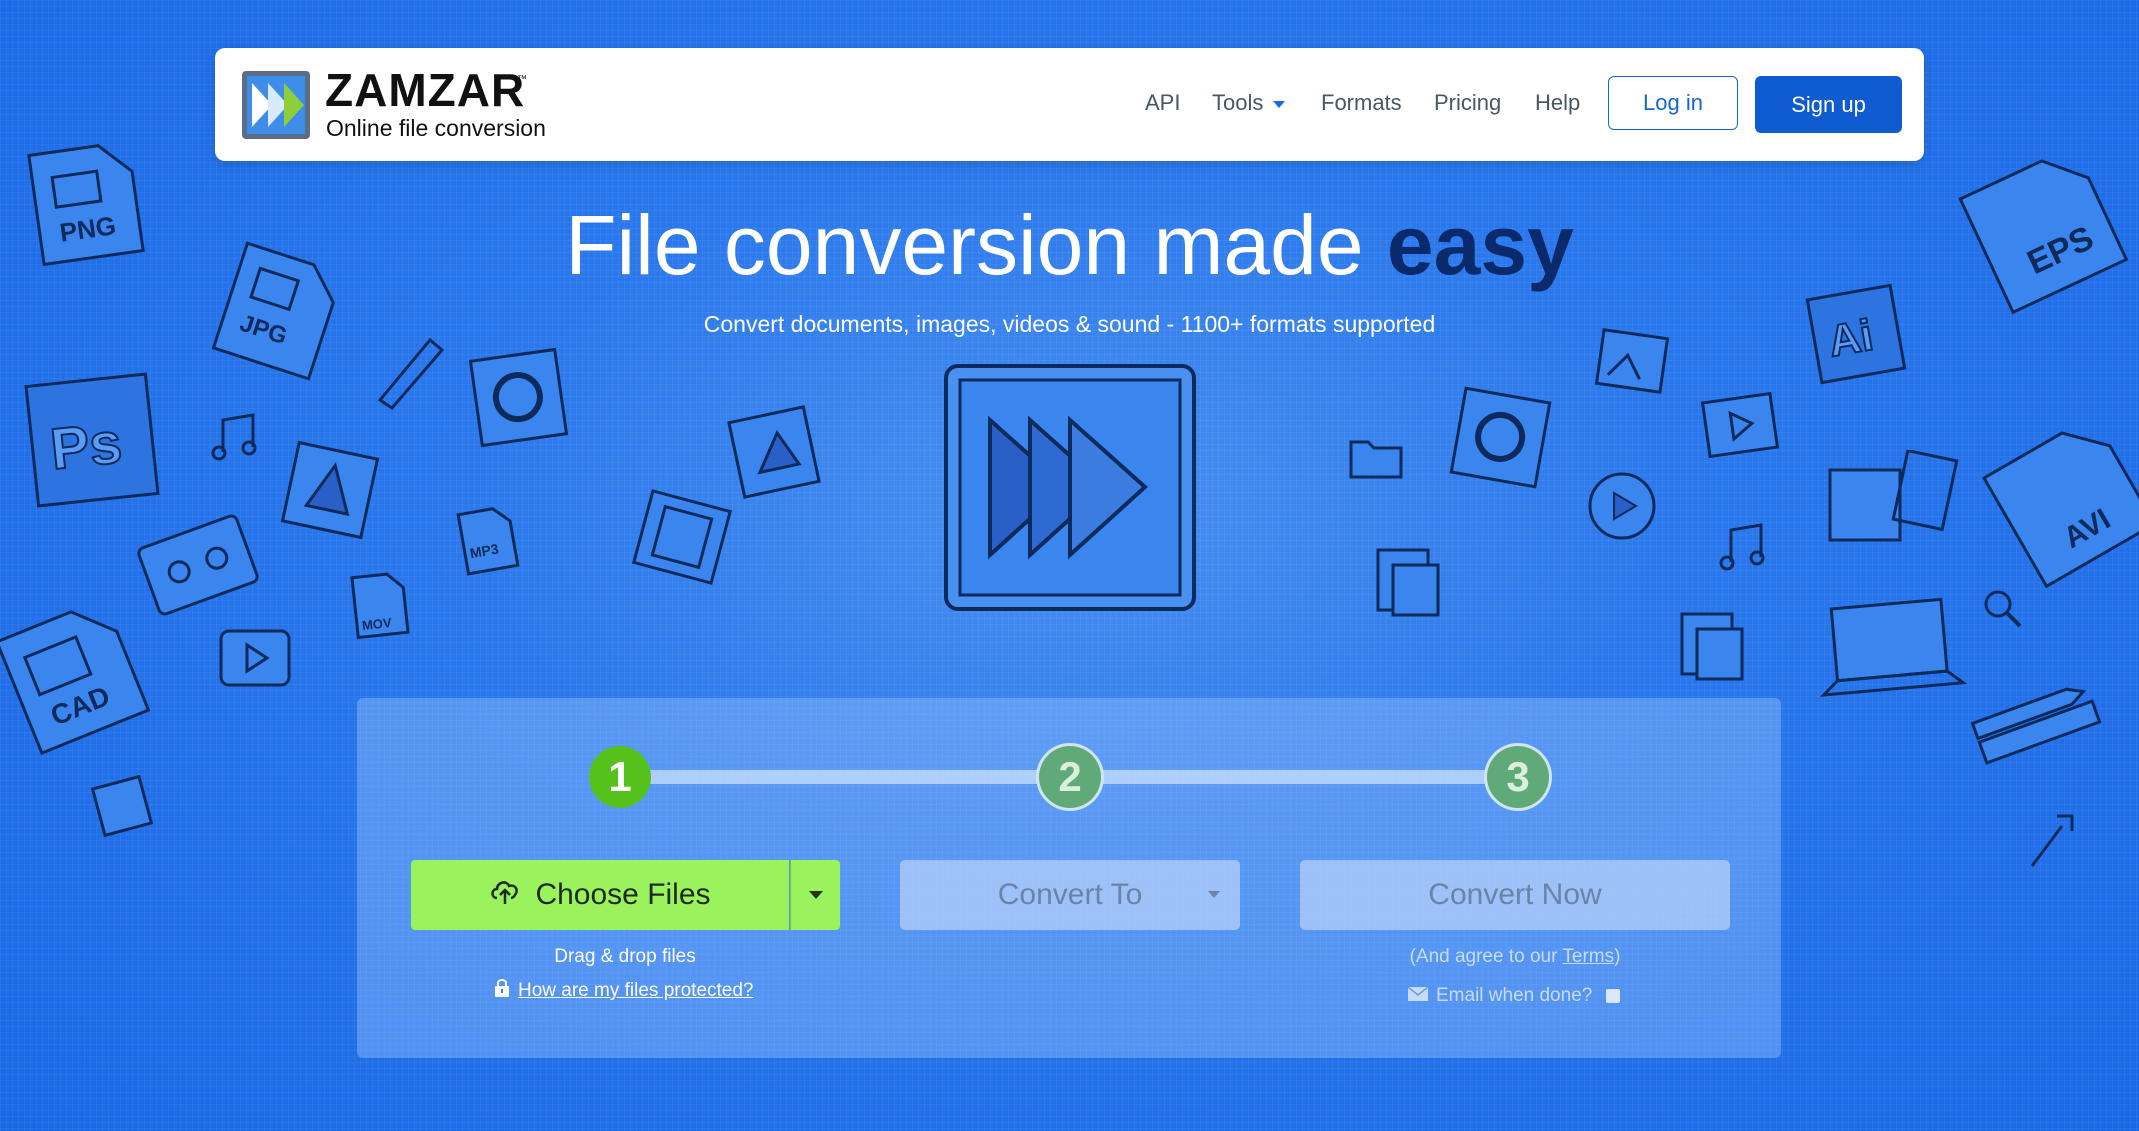 This screenshot has height=1131, width=2139. What do you see at coordinates (2003, 609) in the screenshot?
I see `magnifier-icon` at bounding box center [2003, 609].